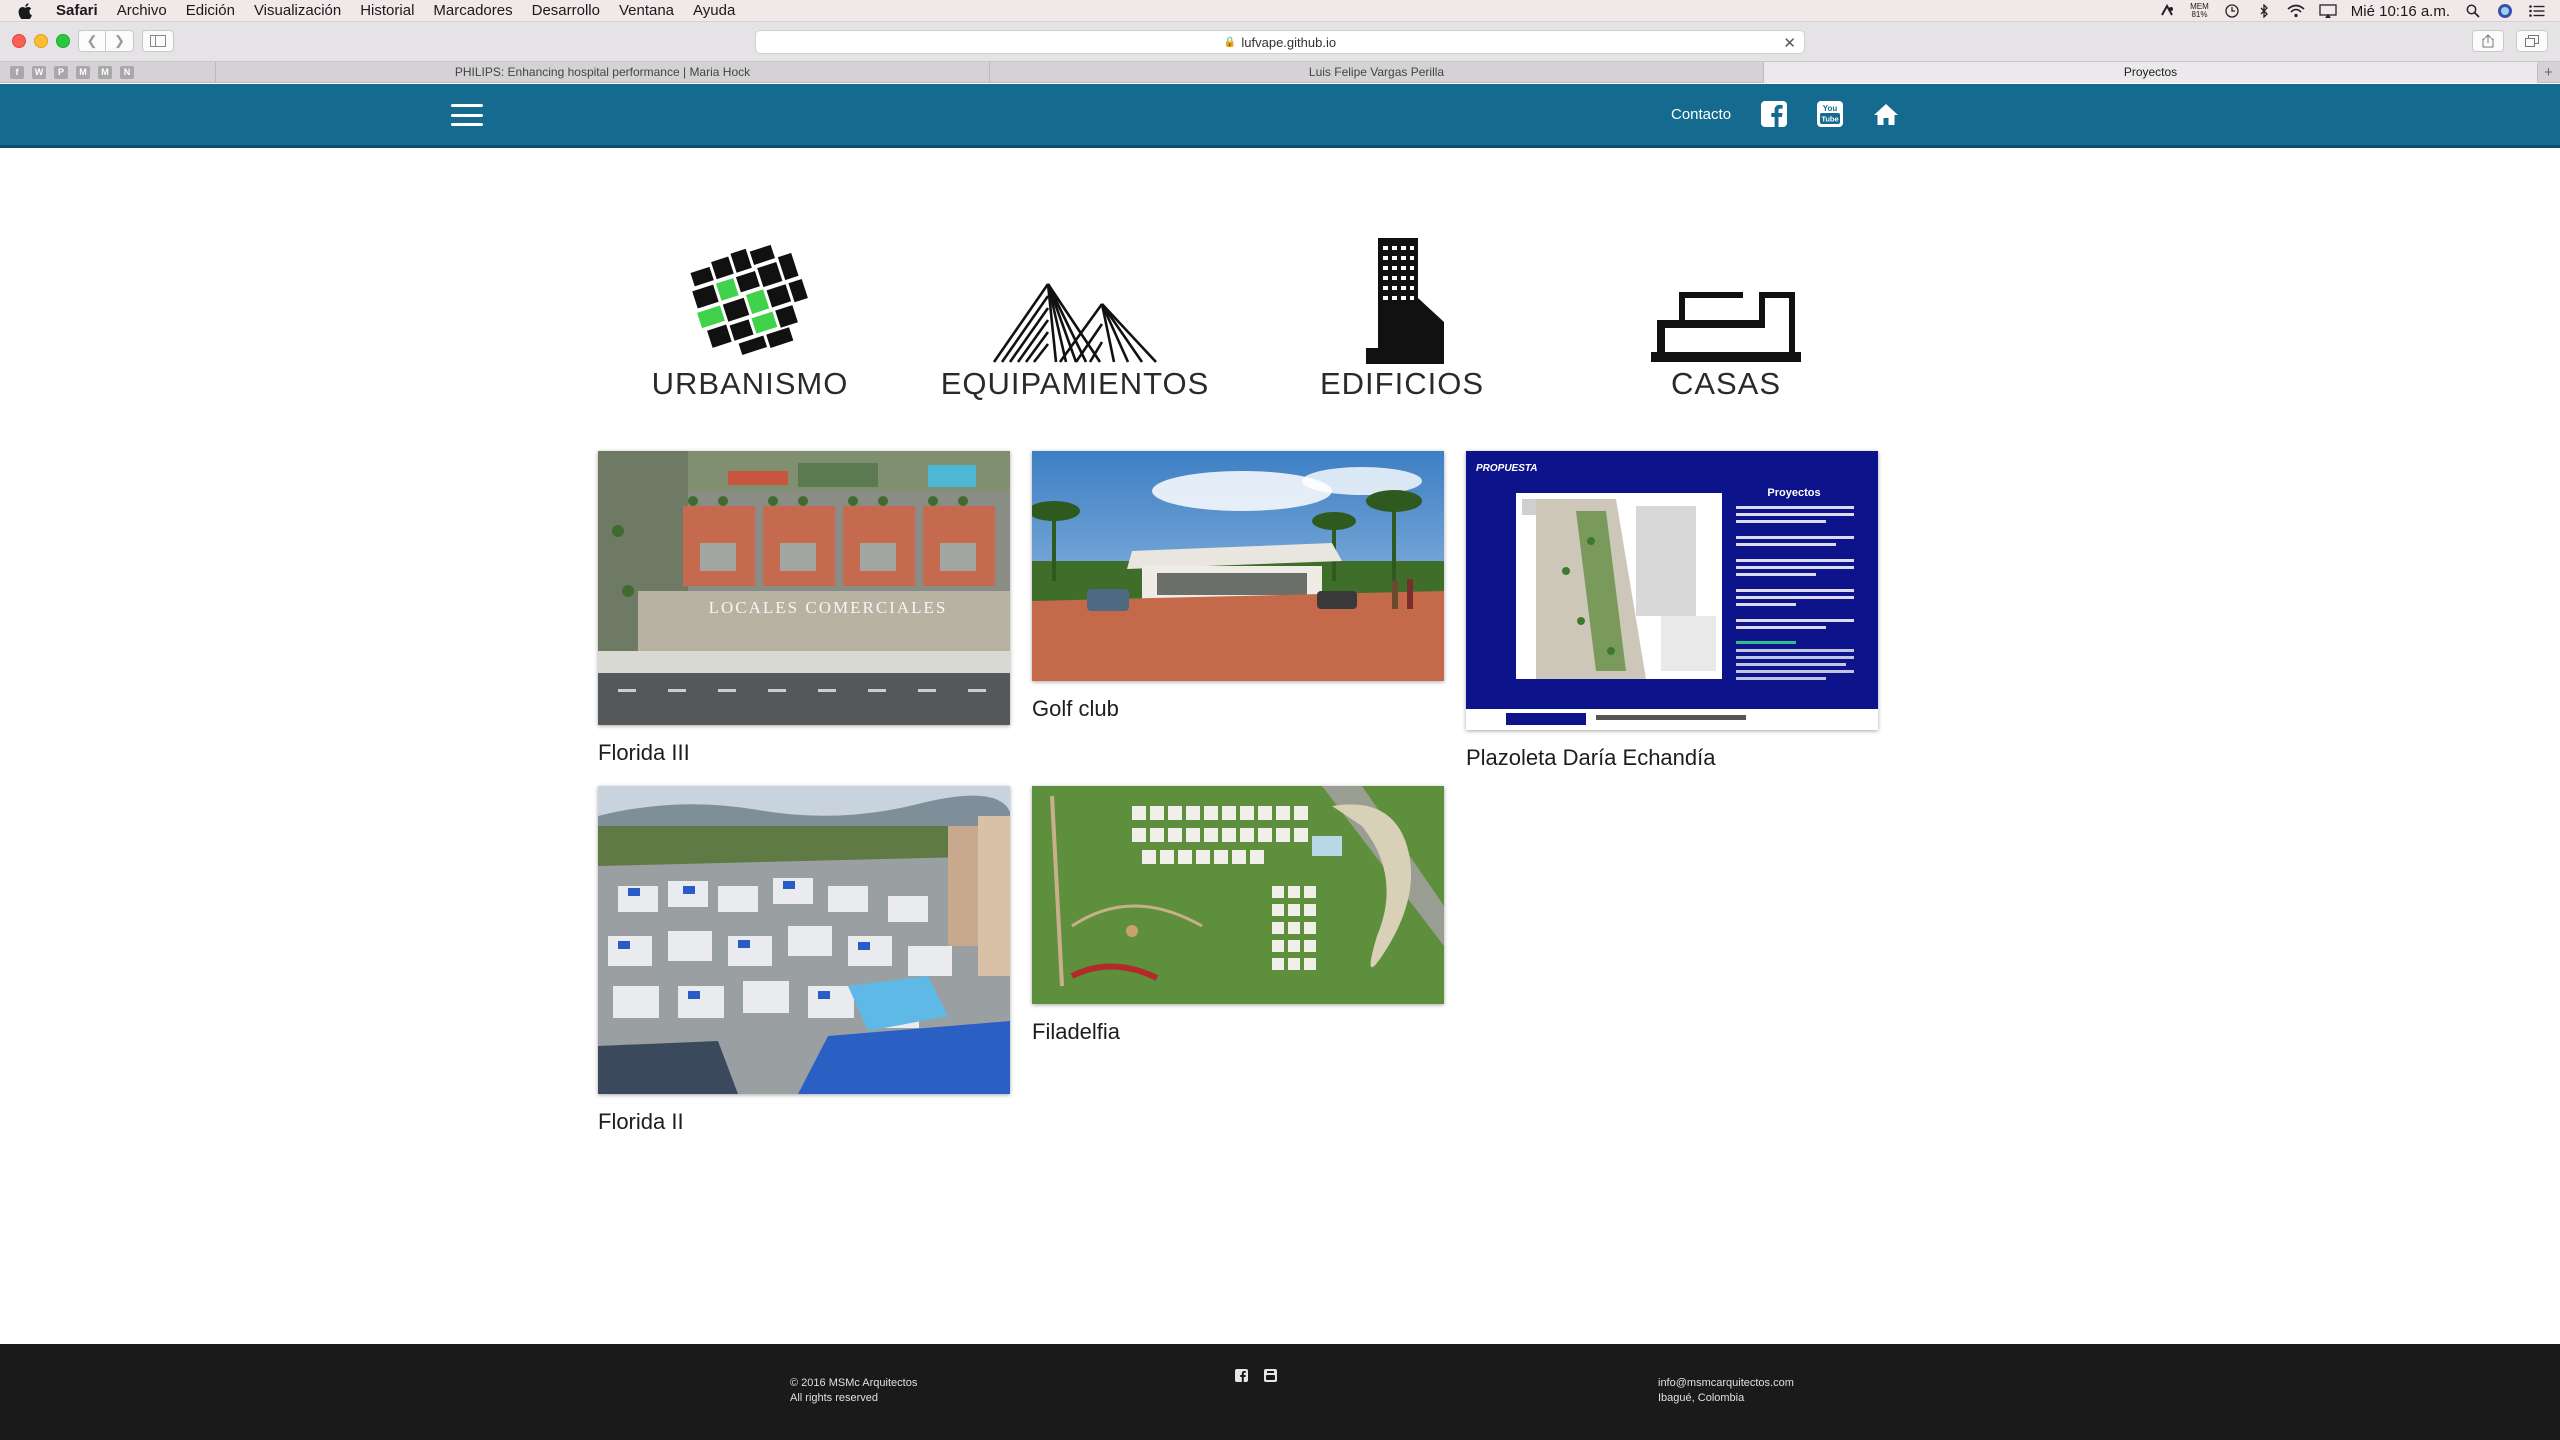  What do you see at coordinates (804, 588) in the screenshot?
I see `project-thumbnail: LOCALES COMERCIALES` at bounding box center [804, 588].